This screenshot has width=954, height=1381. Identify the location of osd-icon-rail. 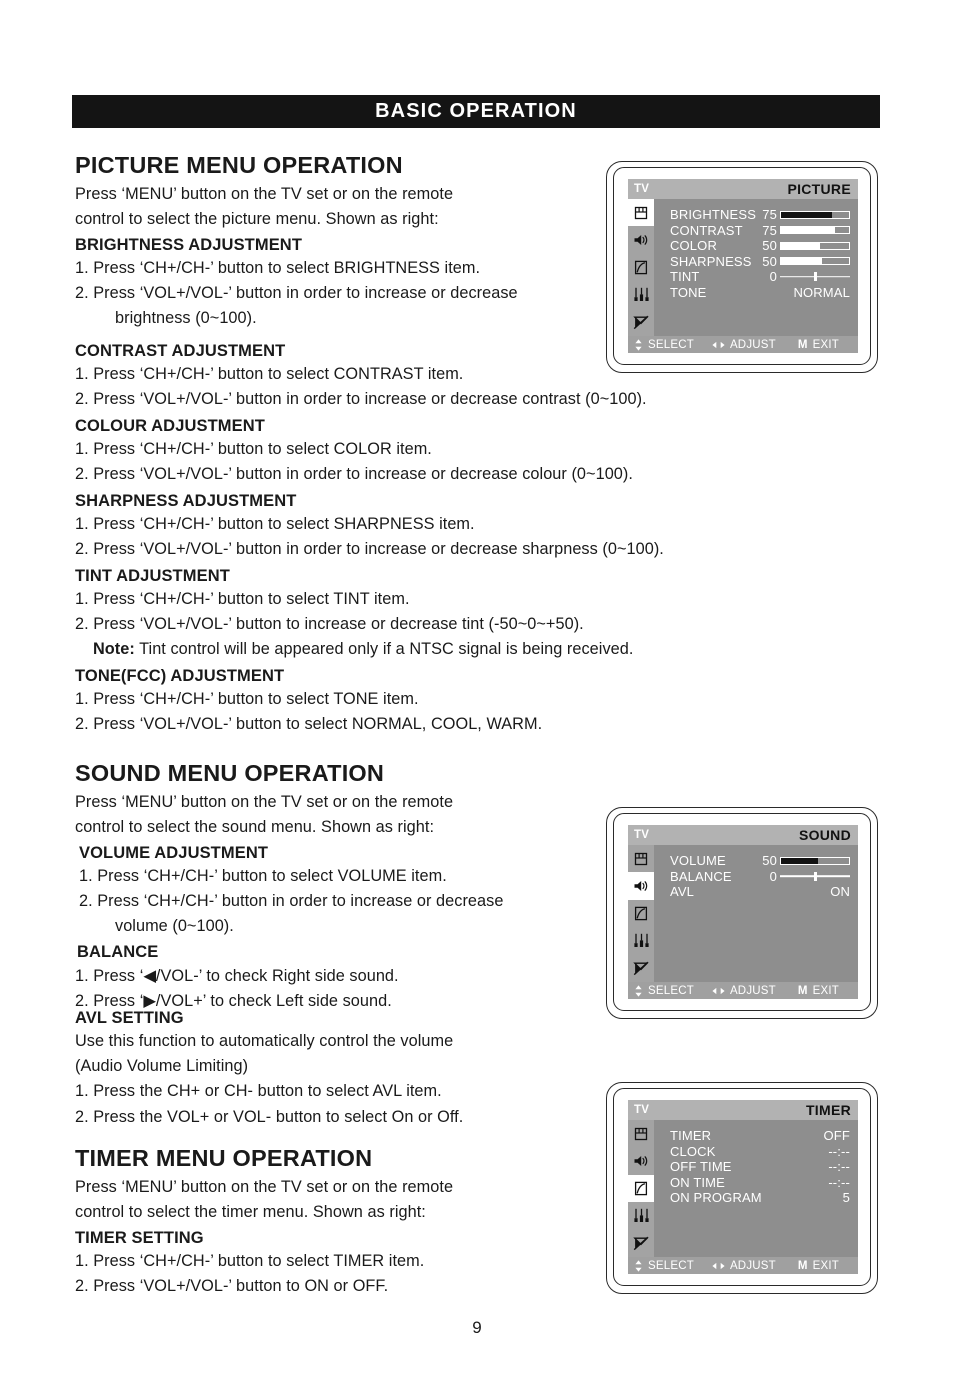
(641, 1188).